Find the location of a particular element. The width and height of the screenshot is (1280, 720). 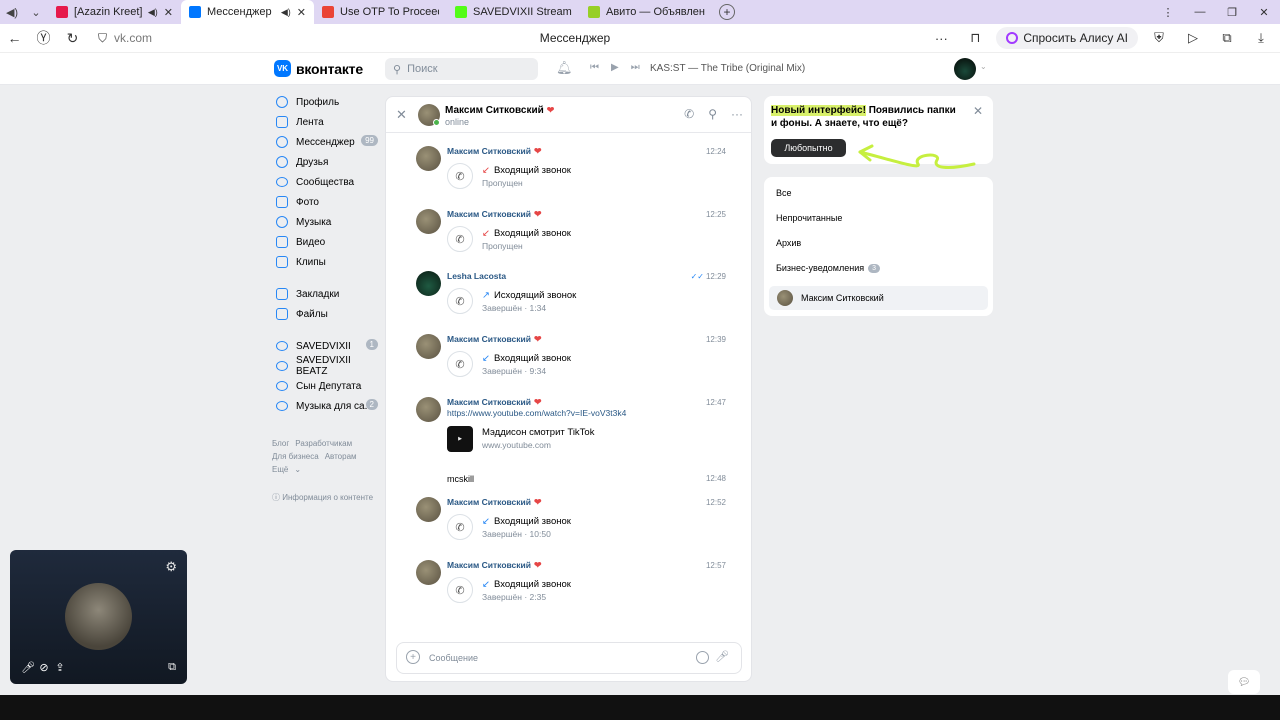

nav-item-files: Файлы is located at coordinates (325, 314).